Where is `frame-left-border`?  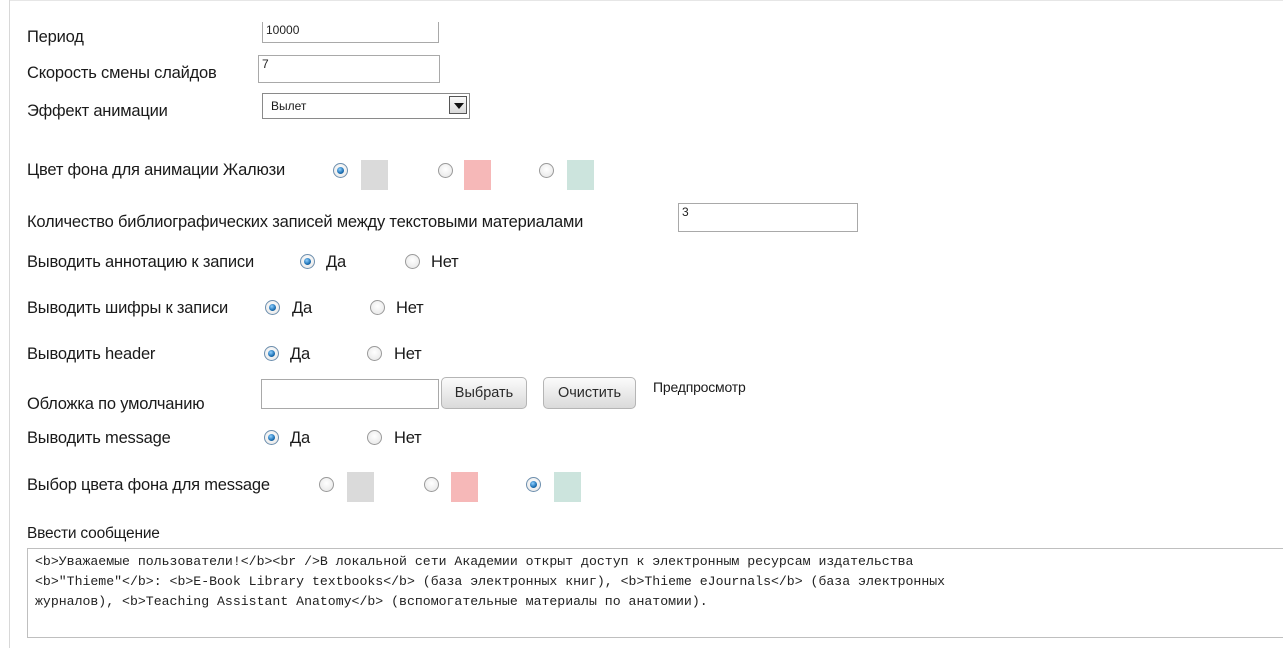 frame-left-border is located at coordinates (9, 324).